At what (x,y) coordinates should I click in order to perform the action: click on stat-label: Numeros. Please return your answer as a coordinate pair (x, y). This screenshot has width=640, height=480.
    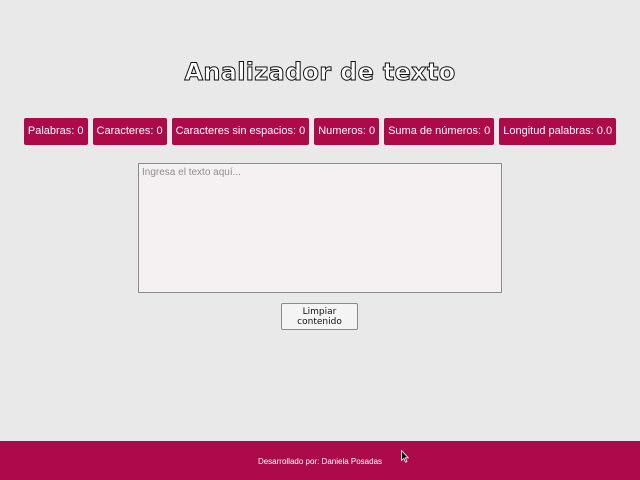
    Looking at the image, I should click on (340, 131).